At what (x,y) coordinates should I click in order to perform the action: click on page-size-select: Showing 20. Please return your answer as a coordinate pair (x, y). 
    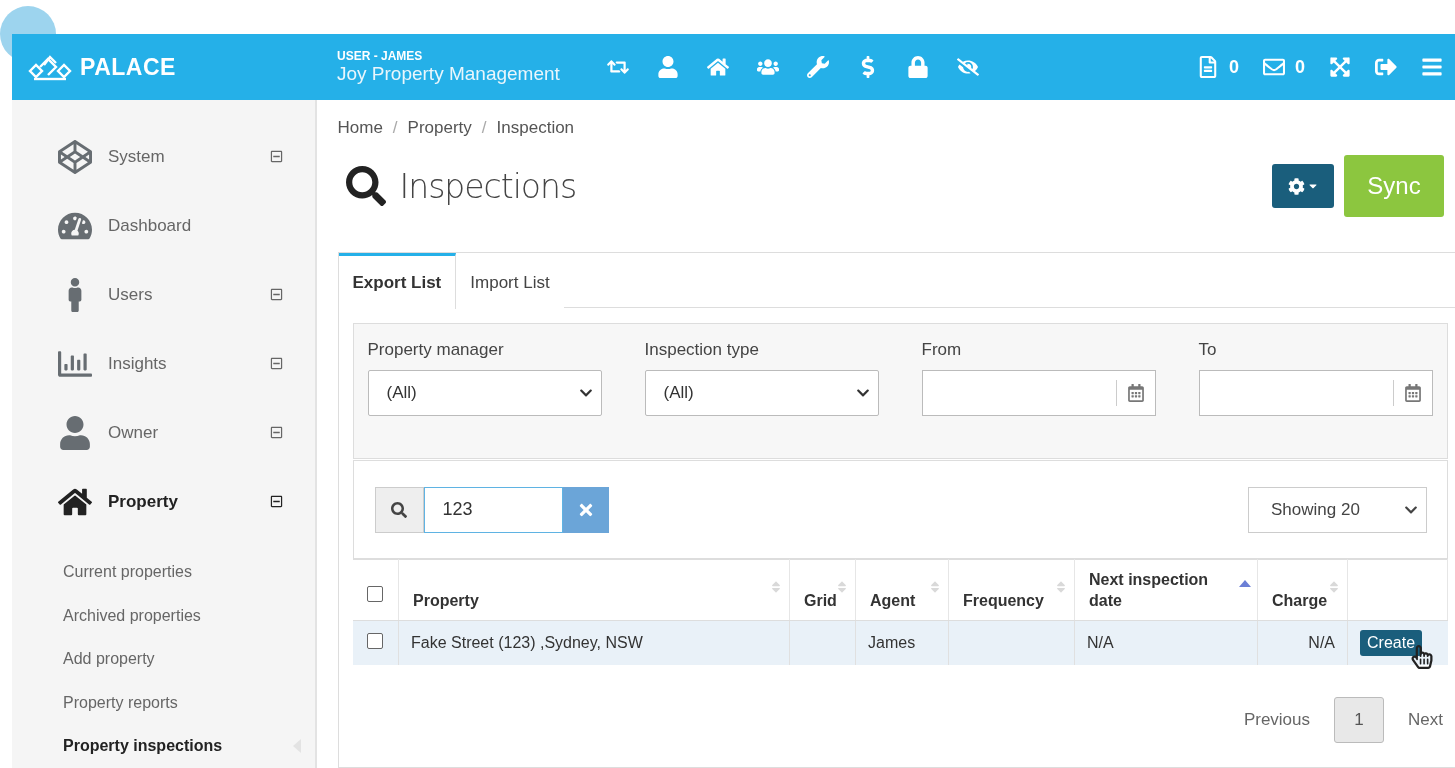
    Looking at the image, I should click on (1337, 509).